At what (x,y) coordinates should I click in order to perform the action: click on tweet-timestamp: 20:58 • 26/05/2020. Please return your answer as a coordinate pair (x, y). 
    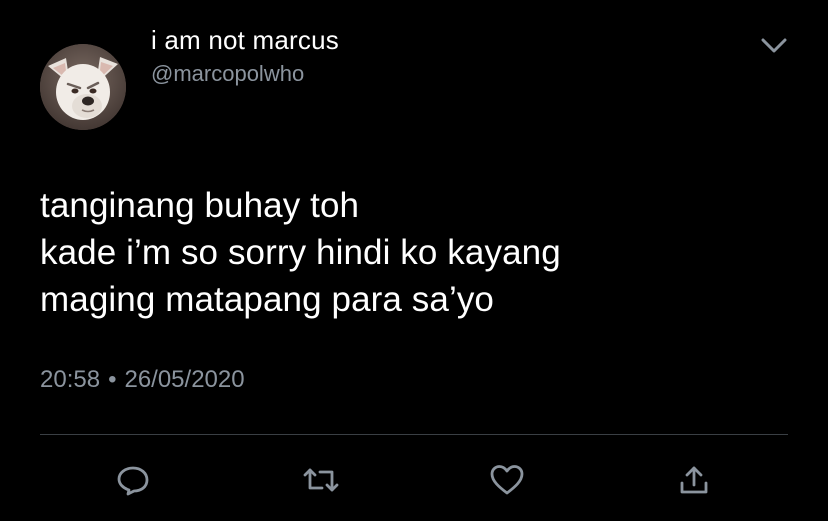
    Looking at the image, I should click on (142, 380).